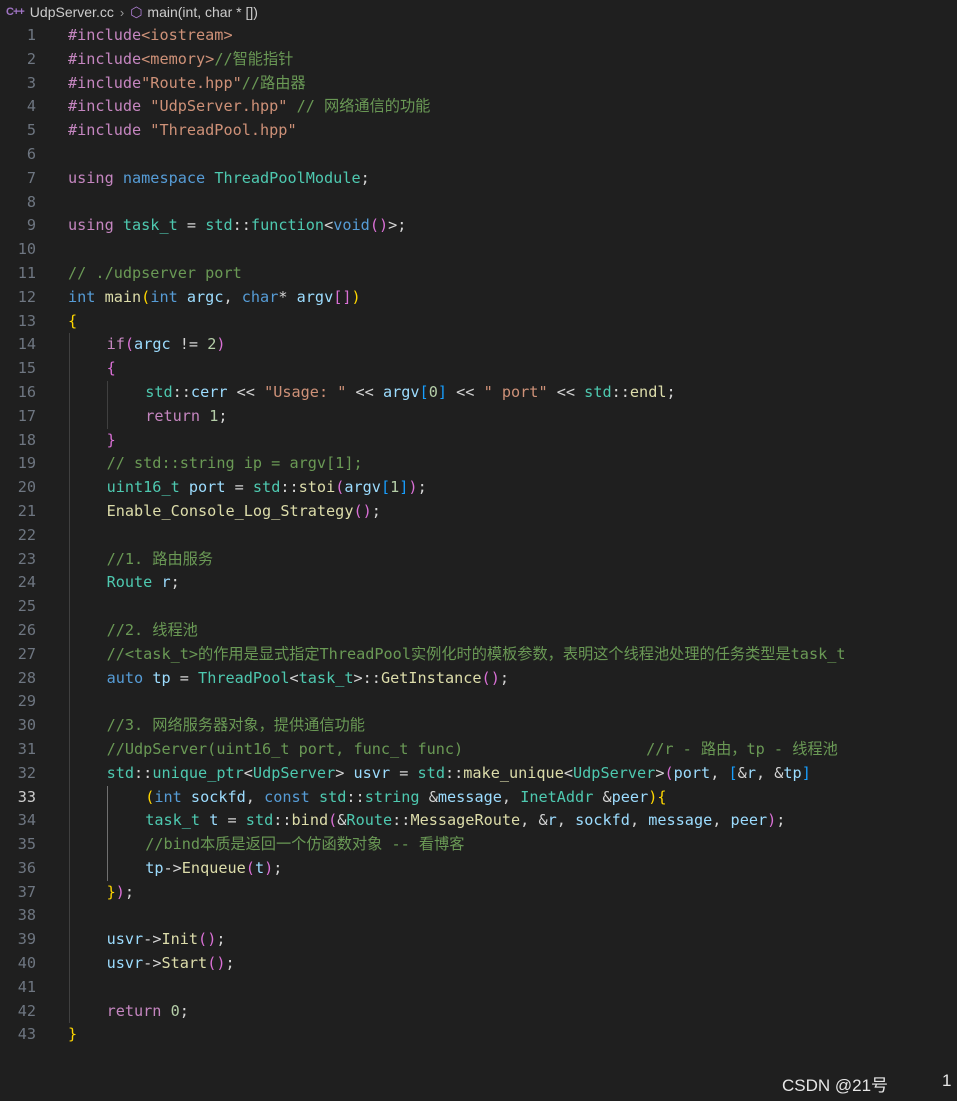 This screenshot has width=957, height=1101. Describe the element at coordinates (478, 916) in the screenshot. I see `code-line: 38` at that location.